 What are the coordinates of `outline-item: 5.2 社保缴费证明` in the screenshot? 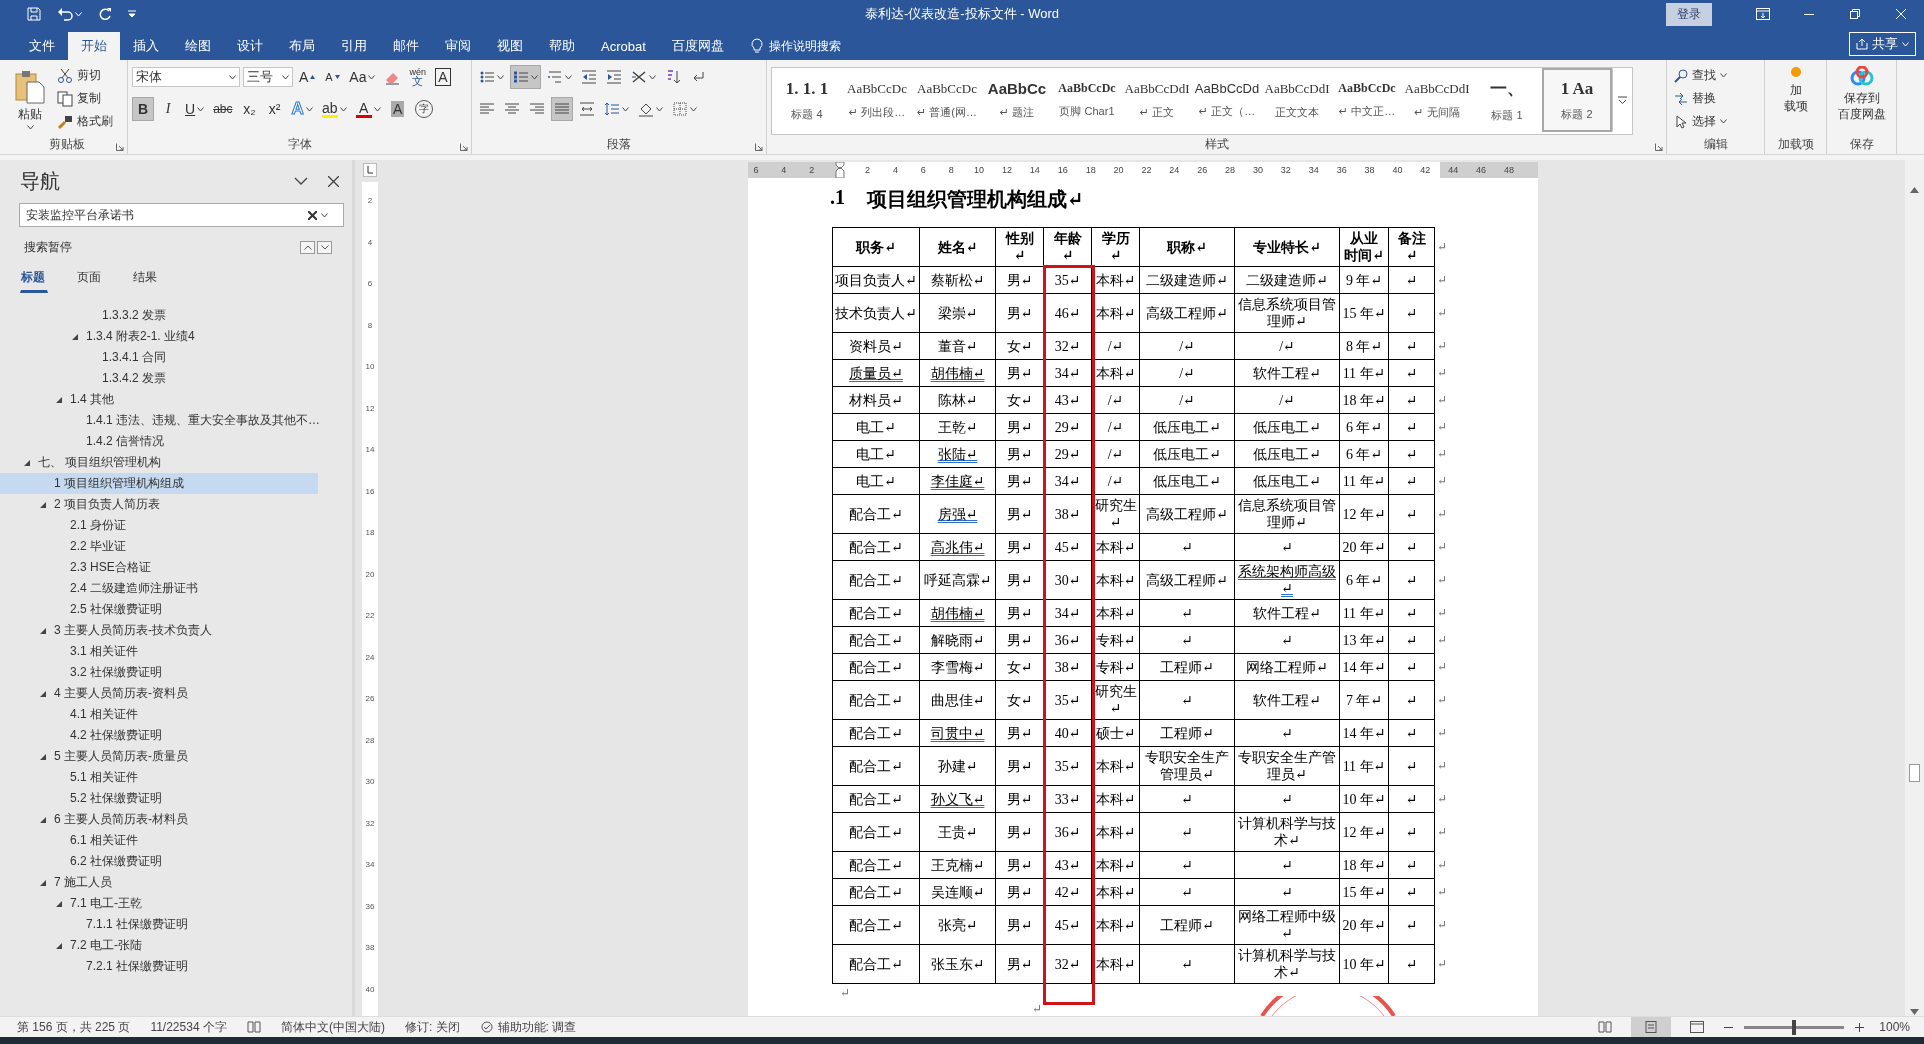 It's located at (159, 798).